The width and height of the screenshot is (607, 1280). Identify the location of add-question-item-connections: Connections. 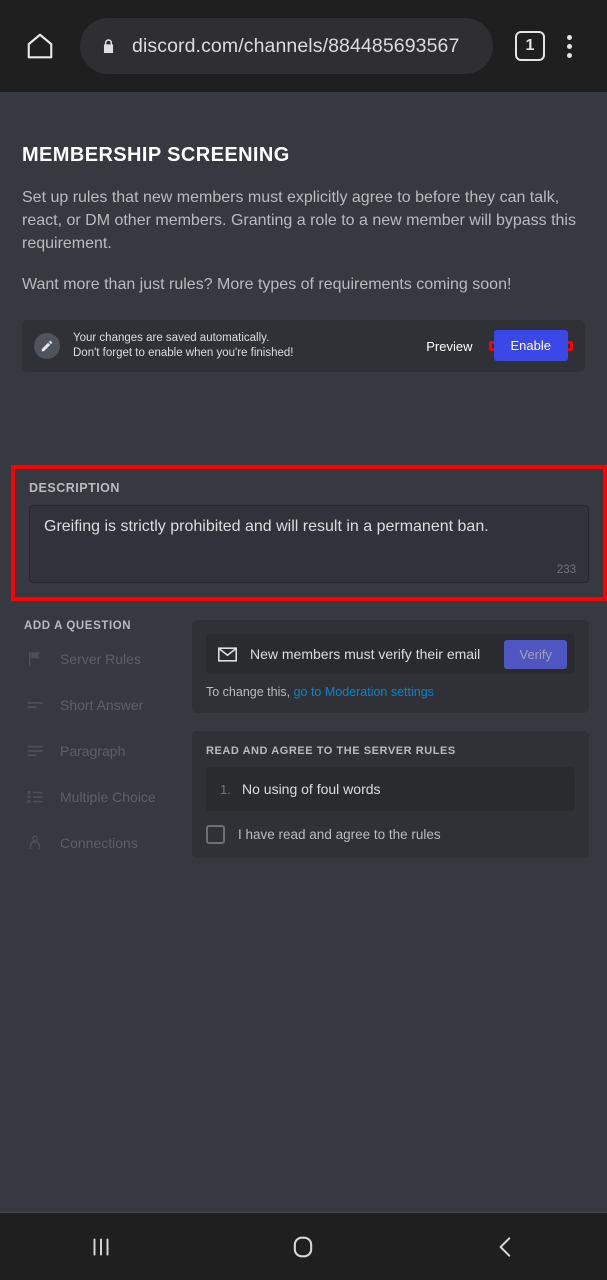
(103, 843).